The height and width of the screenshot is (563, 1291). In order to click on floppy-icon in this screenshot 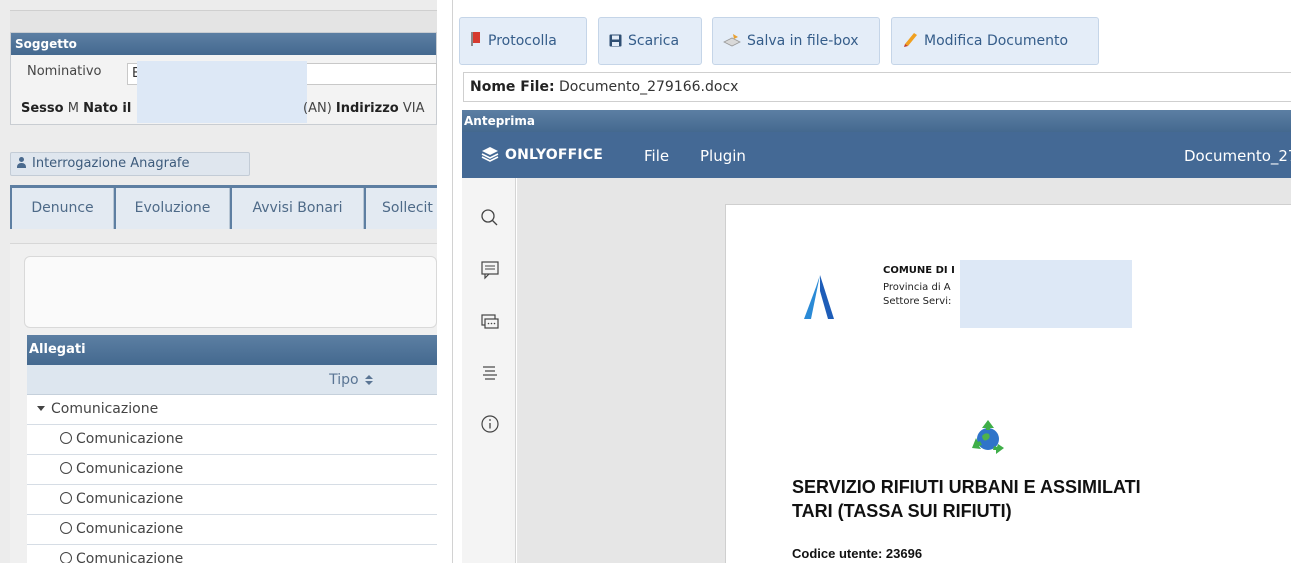, I will do `click(615, 43)`.